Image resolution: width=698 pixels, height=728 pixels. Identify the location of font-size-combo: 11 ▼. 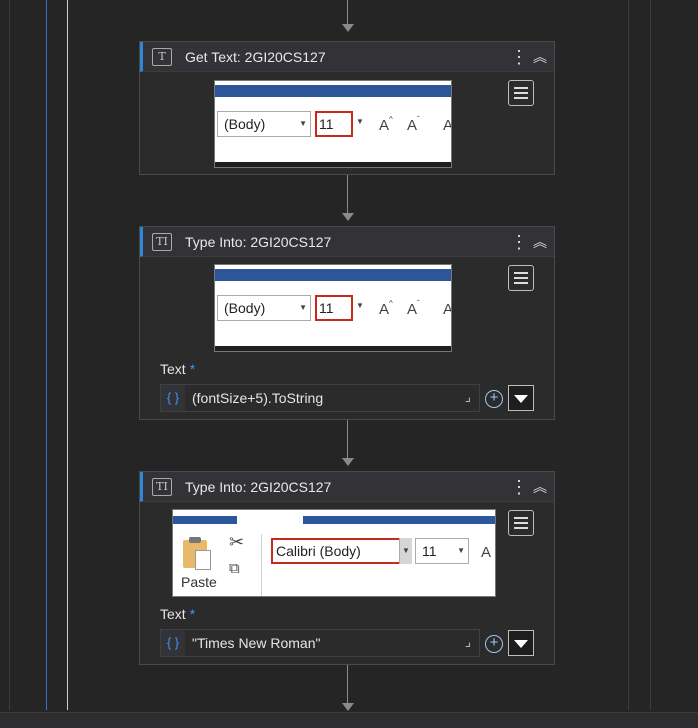
(442, 551).